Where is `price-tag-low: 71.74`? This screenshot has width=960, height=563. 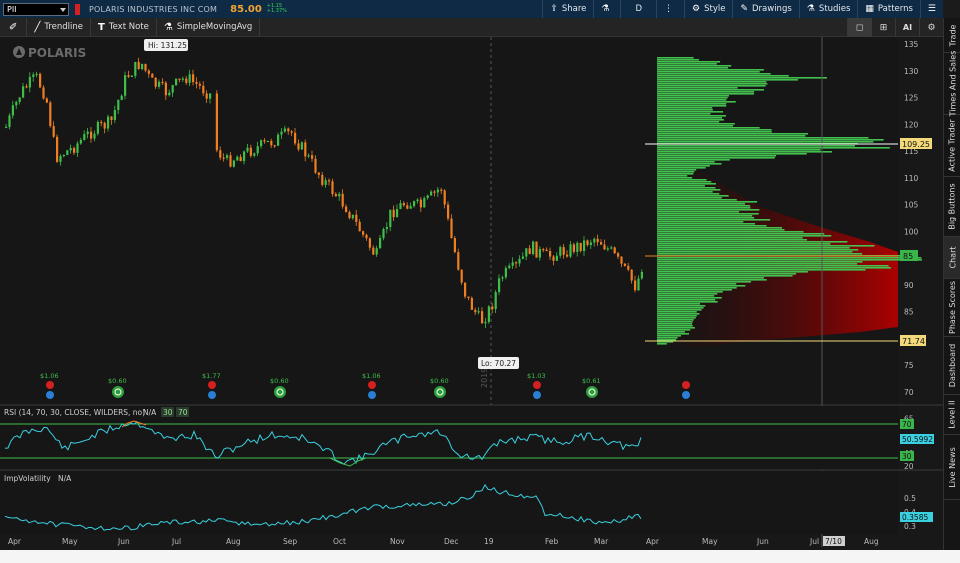
price-tag-low: 71.74 is located at coordinates (913, 340).